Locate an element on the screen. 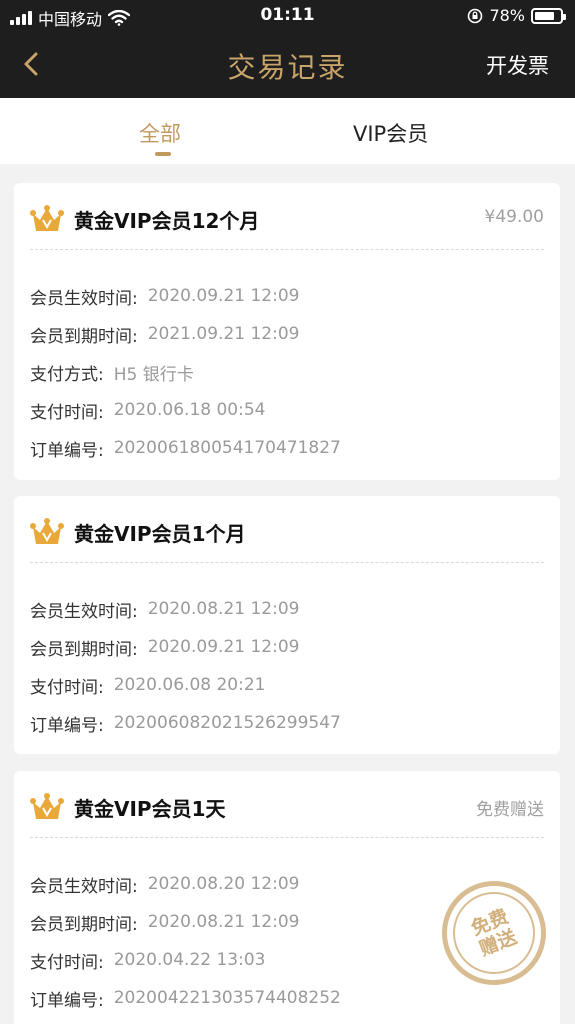  invoice-button: 开发票 is located at coordinates (517, 65).